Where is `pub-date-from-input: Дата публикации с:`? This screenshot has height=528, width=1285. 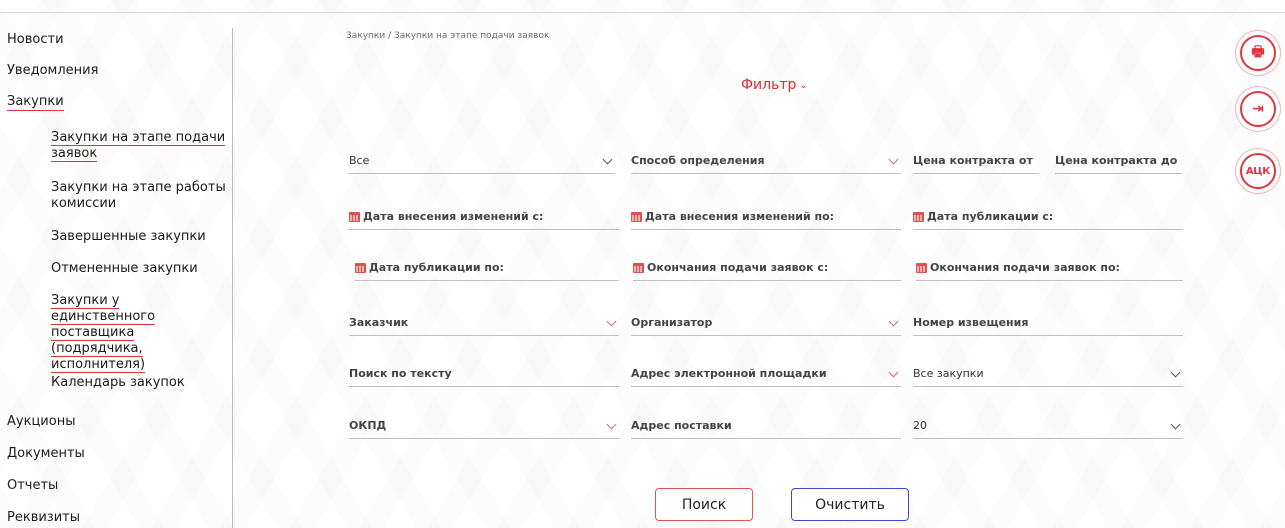 pub-date-from-input: Дата публикации с: is located at coordinates (1048, 217).